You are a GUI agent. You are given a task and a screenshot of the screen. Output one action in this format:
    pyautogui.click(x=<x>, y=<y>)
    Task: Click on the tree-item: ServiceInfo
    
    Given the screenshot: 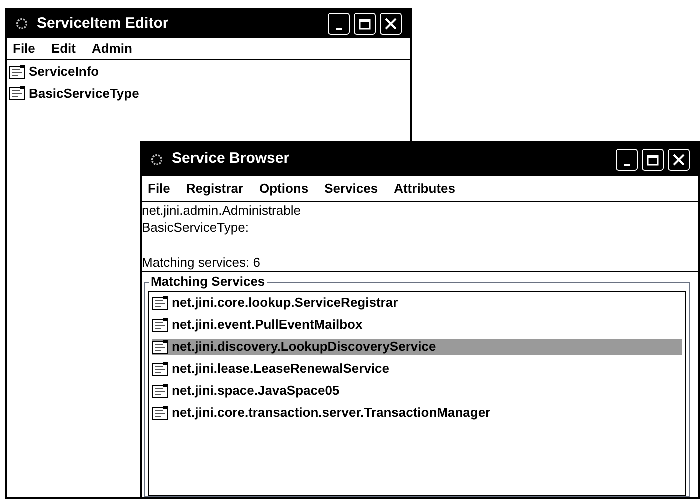 What is the action you would take?
    pyautogui.click(x=64, y=72)
    